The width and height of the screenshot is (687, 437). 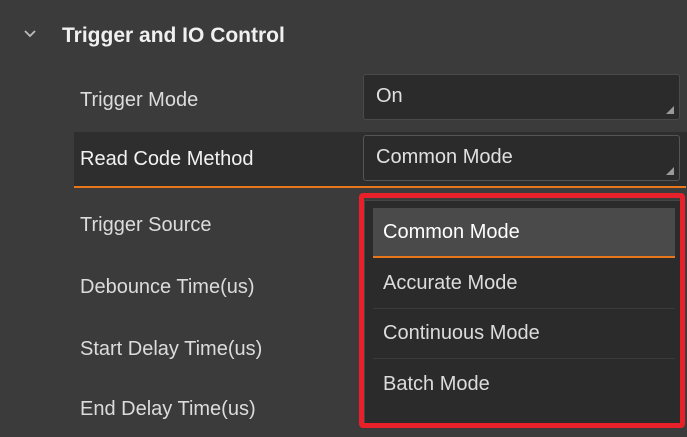 What do you see at coordinates (173, 35) in the screenshot?
I see `section-title: Trigger and IO Control` at bounding box center [173, 35].